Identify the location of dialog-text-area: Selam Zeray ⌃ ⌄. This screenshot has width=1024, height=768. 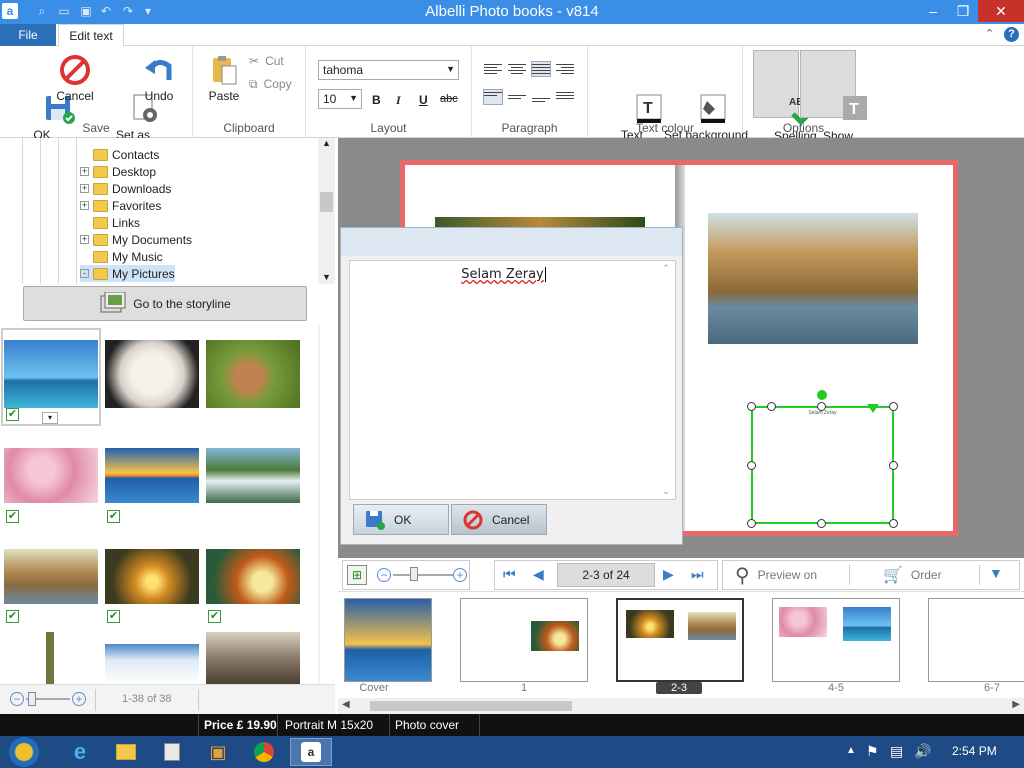
(512, 380).